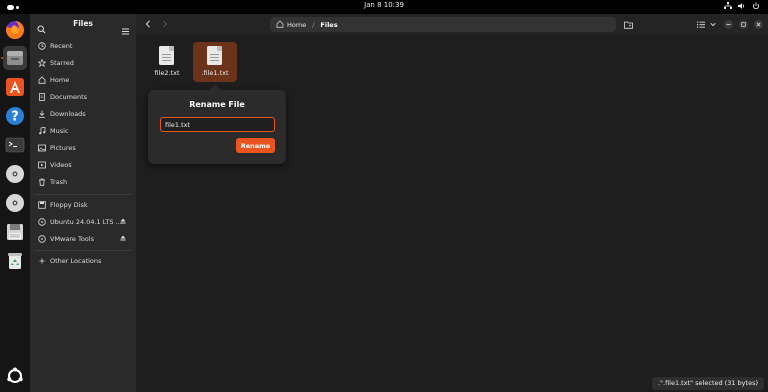  I want to click on firefox-icon, so click(15, 30).